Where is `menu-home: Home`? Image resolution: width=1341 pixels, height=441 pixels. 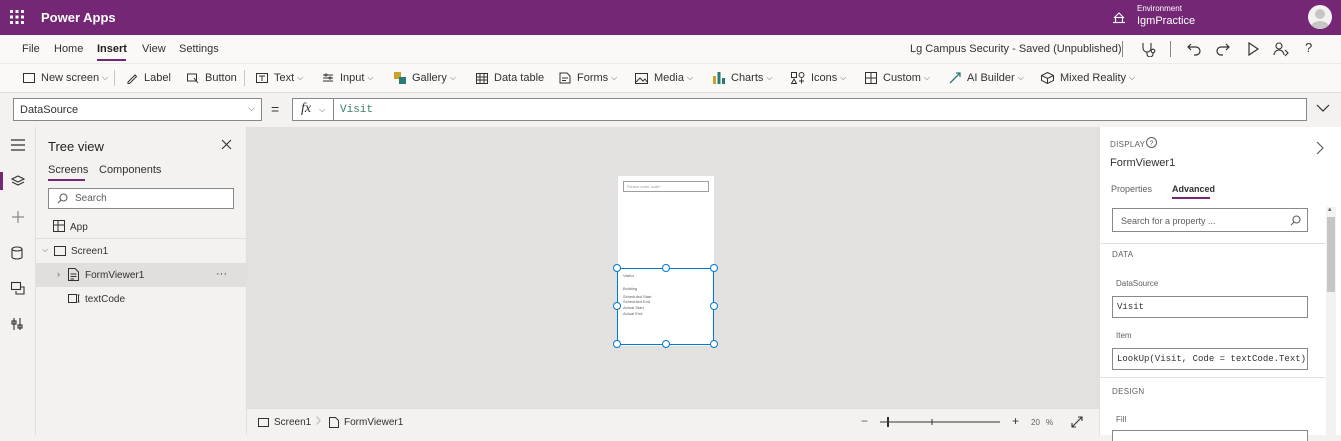
menu-home: Home is located at coordinates (68, 49).